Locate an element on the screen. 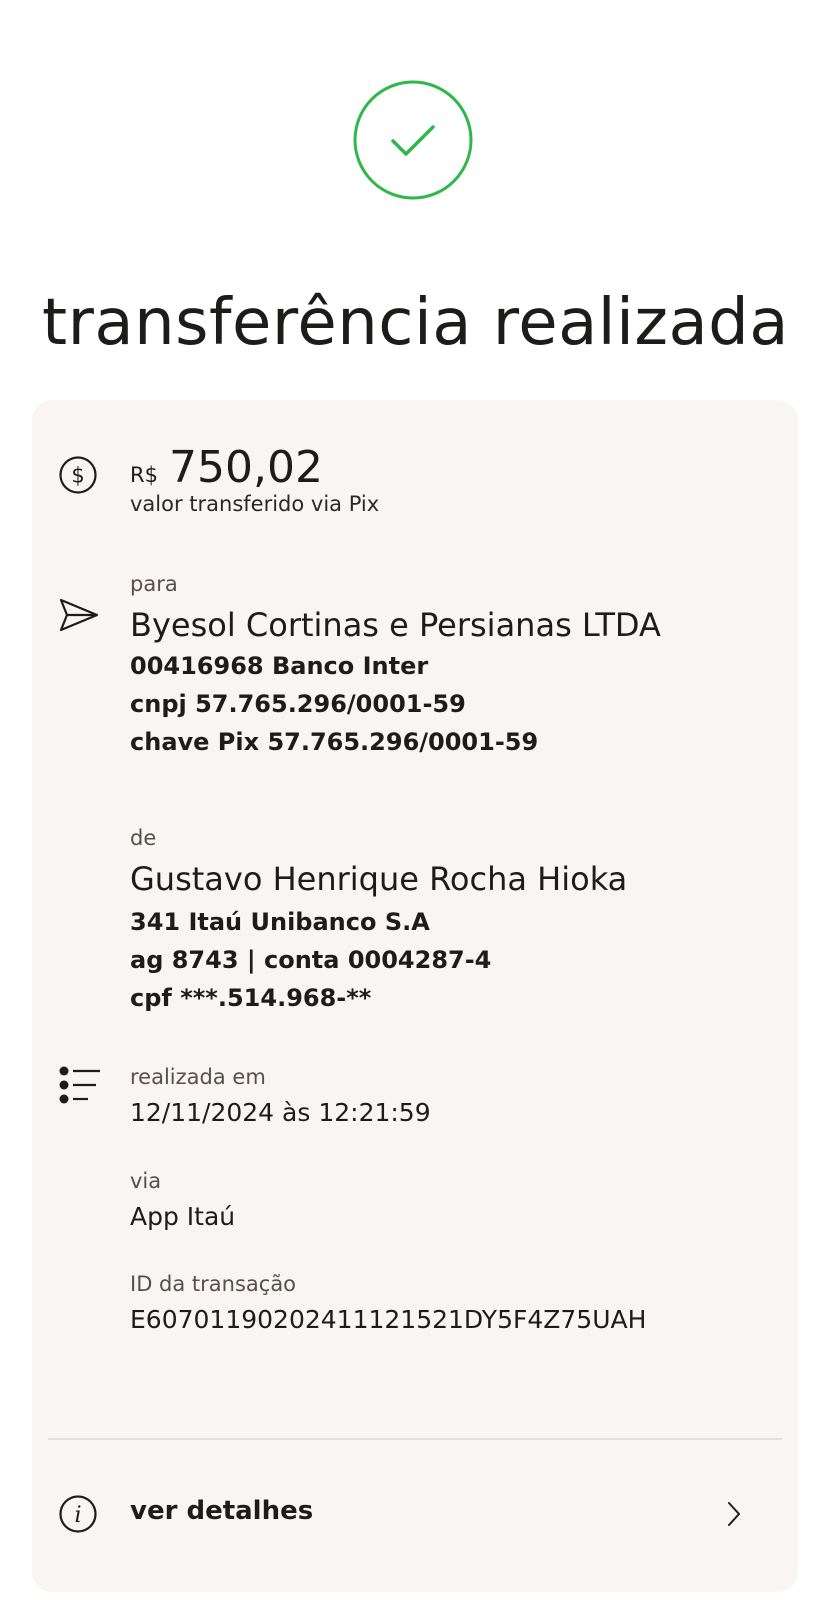  recipient-label: para is located at coordinates (154, 584).